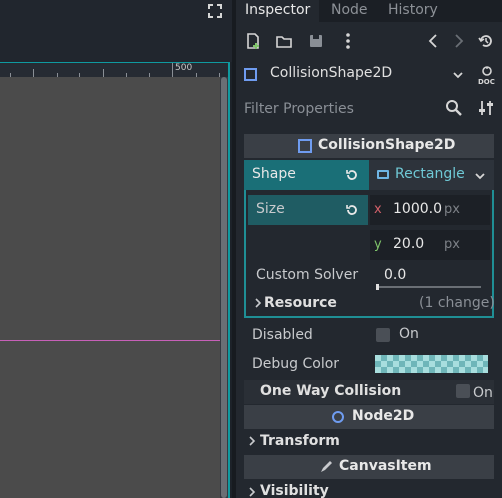 The height and width of the screenshot is (498, 502). Describe the element at coordinates (296, 364) in the screenshot. I see `debug-color-label: Debug Color` at that location.